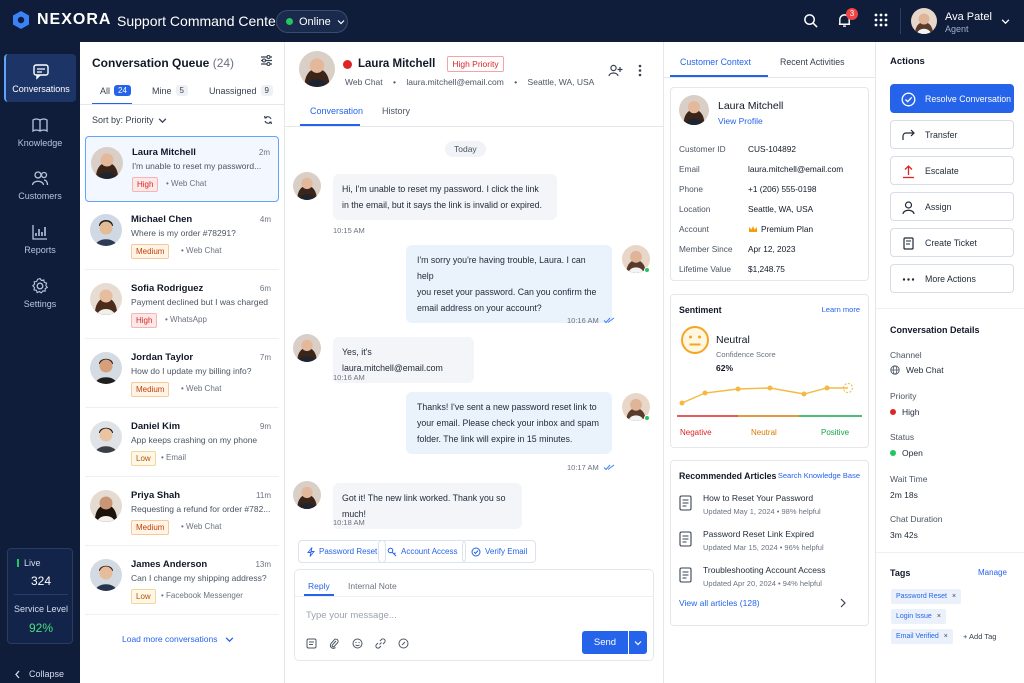 Image resolution: width=1024 pixels, height=683 pixels. Describe the element at coordinates (728, 476) in the screenshot. I see `articles-title: Recommended Articles` at that location.